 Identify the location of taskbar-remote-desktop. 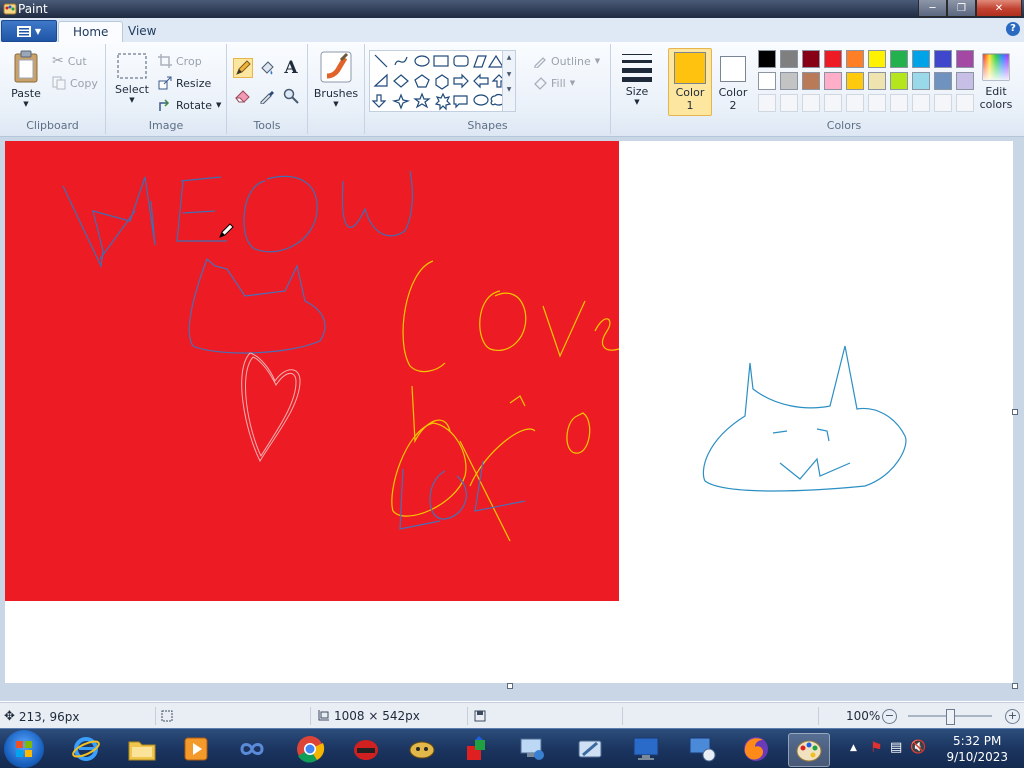
(646, 749).